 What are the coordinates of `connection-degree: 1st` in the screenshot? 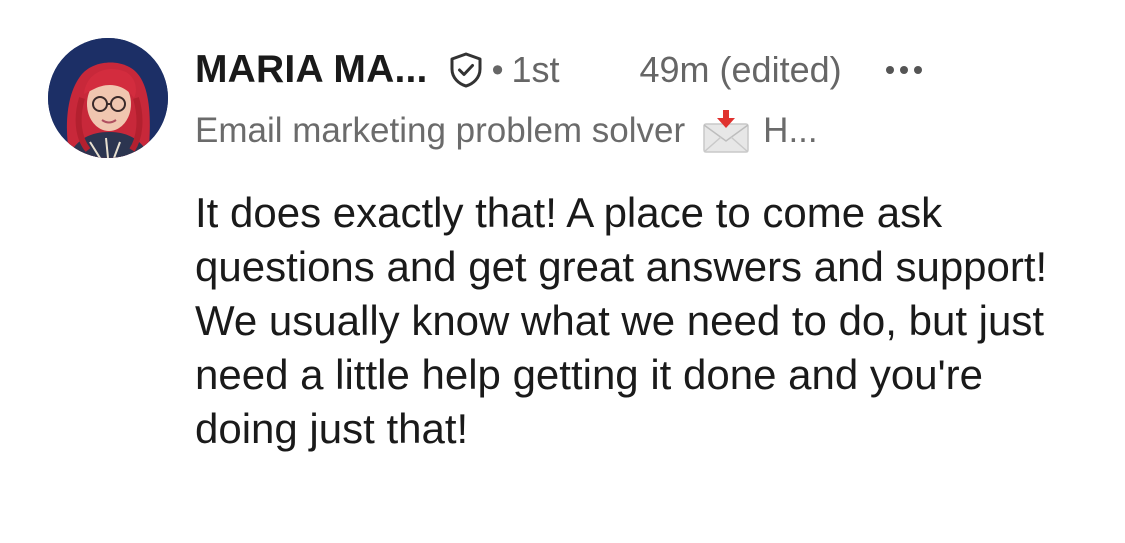 It's located at (535, 69).